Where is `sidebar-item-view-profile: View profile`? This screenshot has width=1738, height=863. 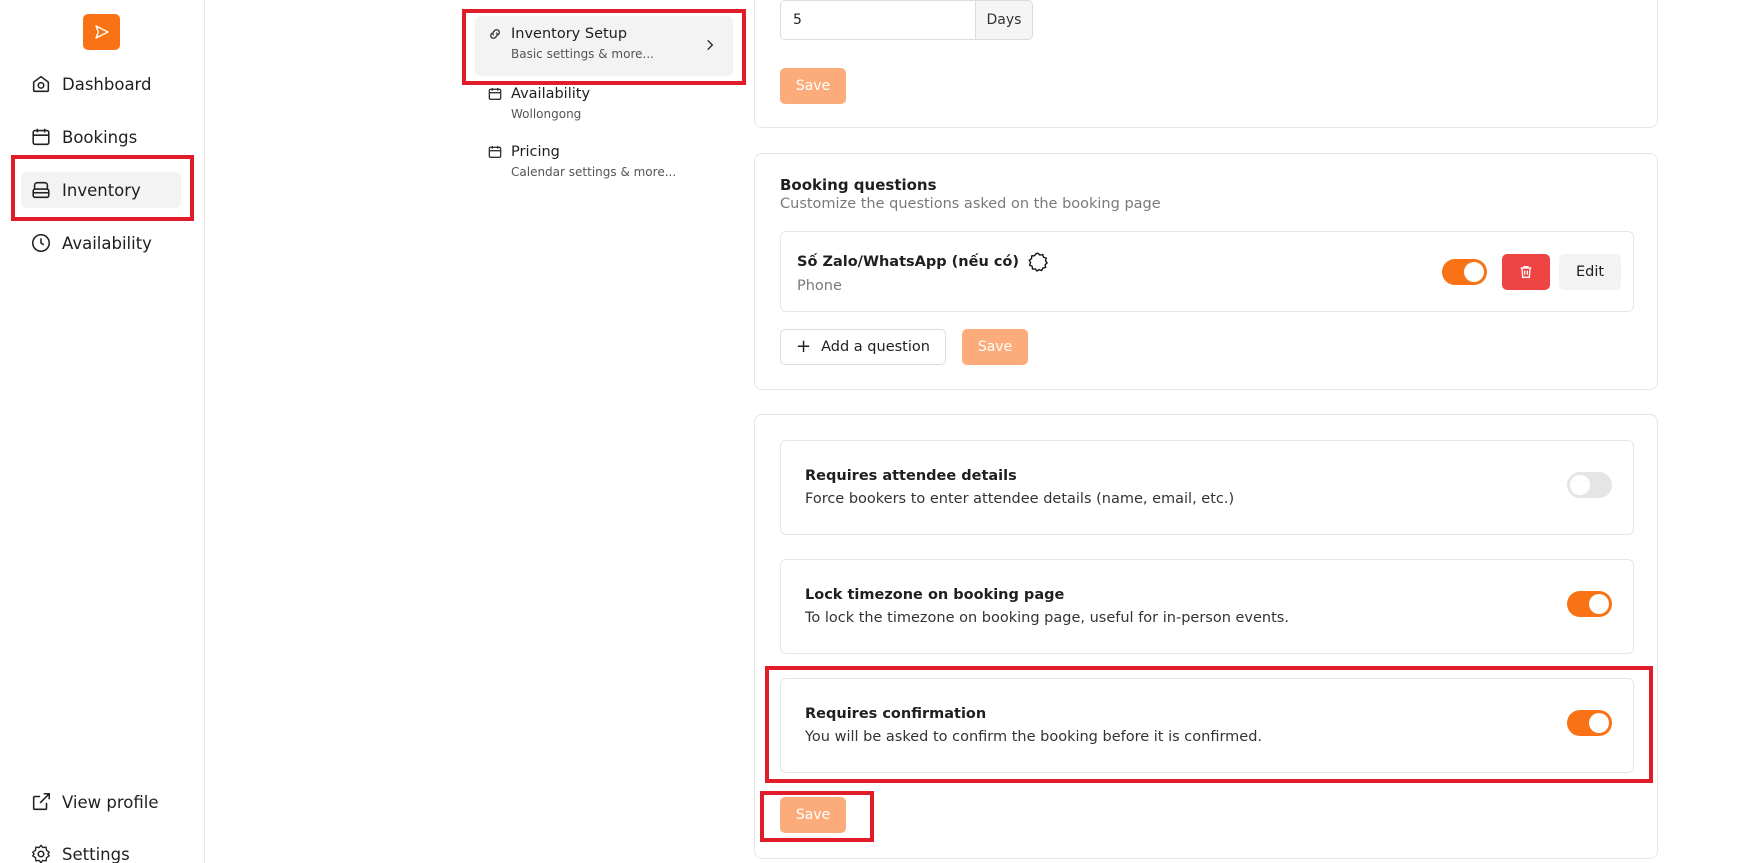 sidebar-item-view-profile: View profile is located at coordinates (101, 802).